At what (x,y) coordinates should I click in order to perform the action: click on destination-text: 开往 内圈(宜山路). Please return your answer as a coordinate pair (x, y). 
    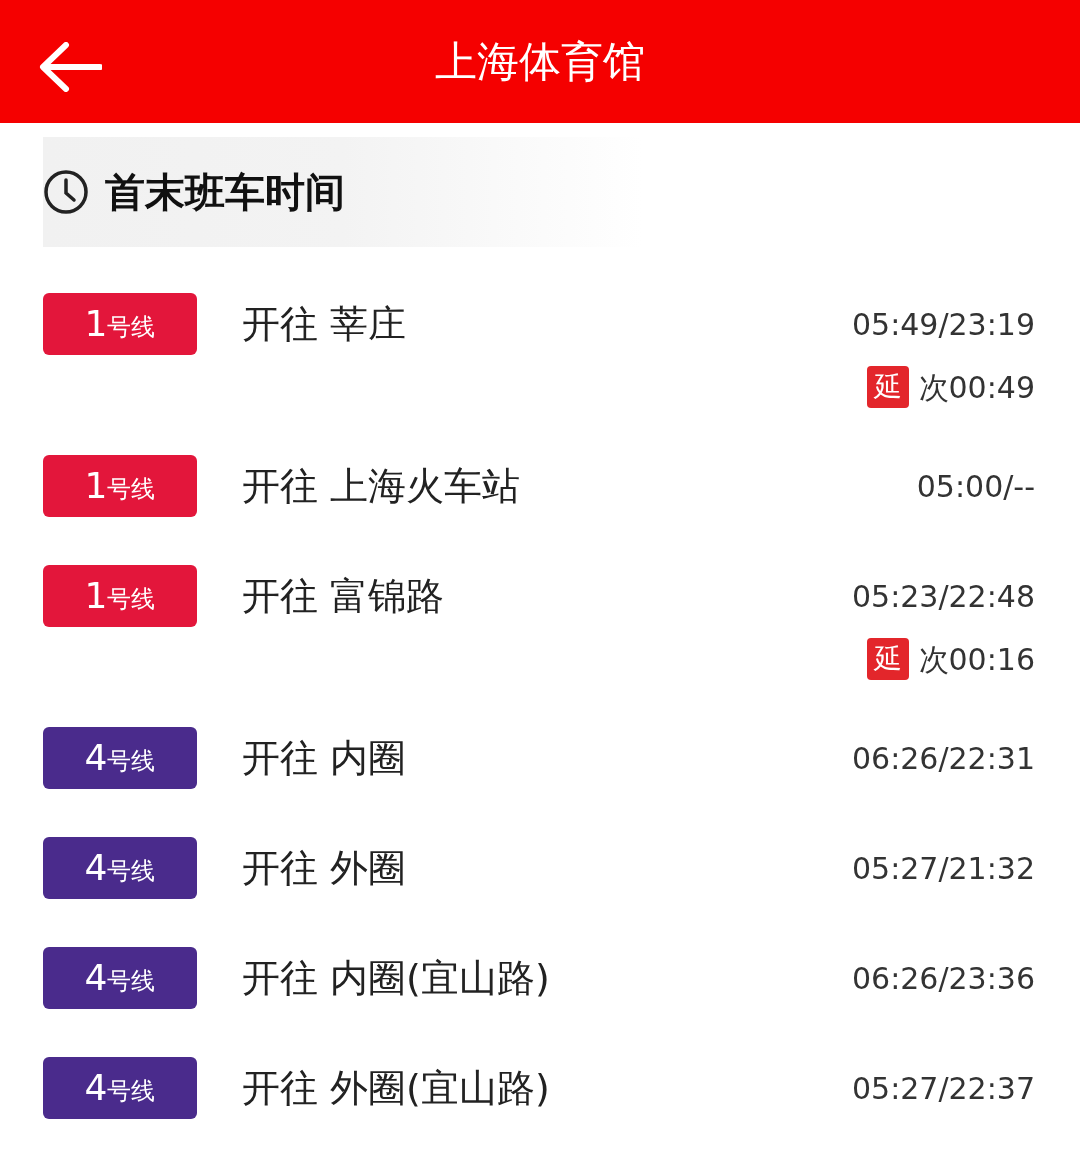
    Looking at the image, I should click on (396, 978).